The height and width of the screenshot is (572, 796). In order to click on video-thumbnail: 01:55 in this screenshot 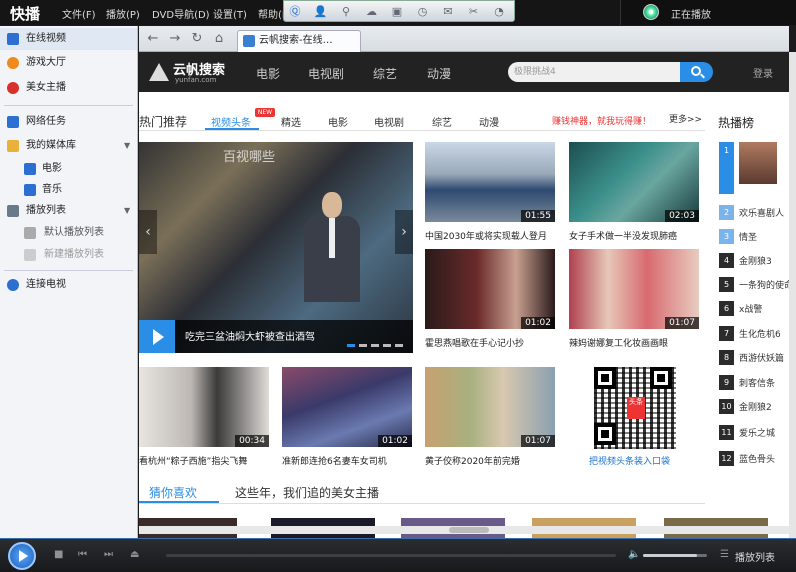, I will do `click(490, 182)`.